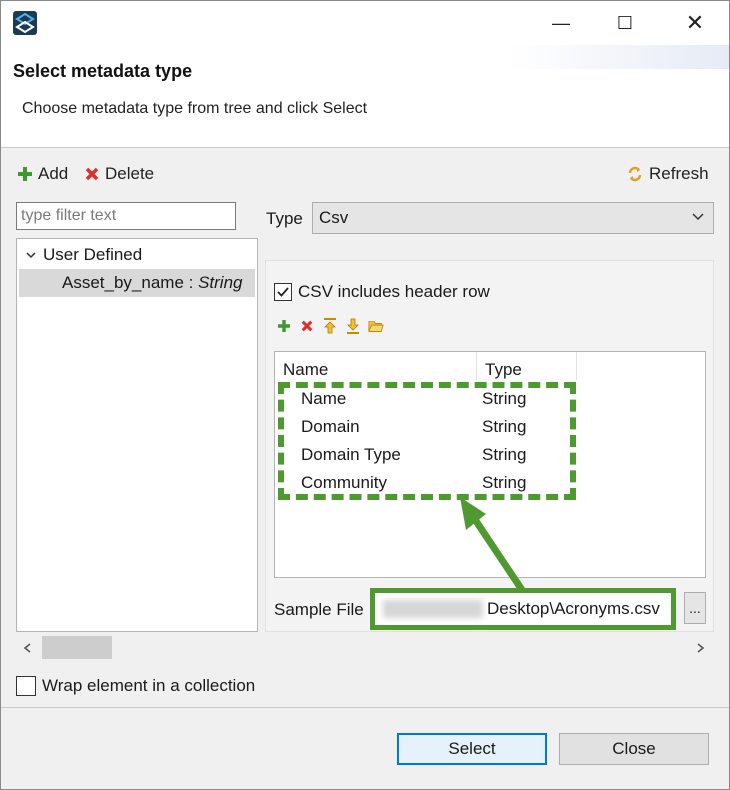  What do you see at coordinates (433, 609) in the screenshot?
I see `redacted-path` at bounding box center [433, 609].